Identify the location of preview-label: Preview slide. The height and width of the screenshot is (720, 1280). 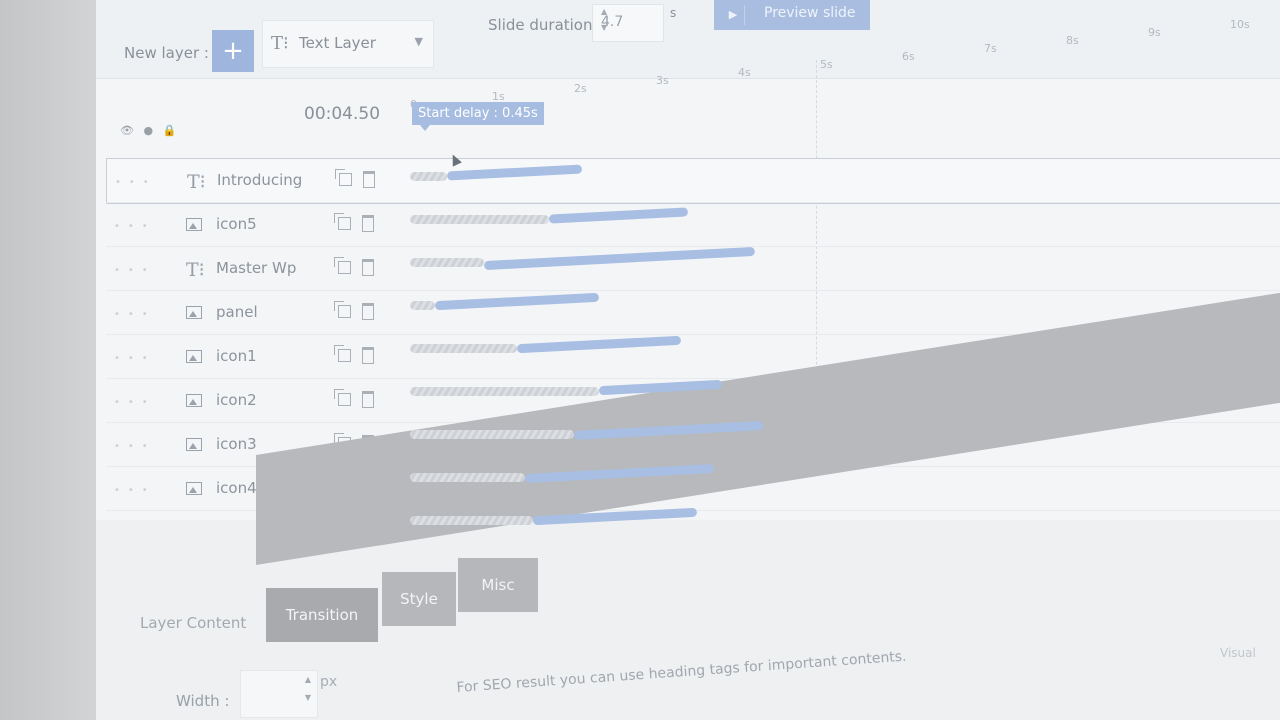
(810, 13).